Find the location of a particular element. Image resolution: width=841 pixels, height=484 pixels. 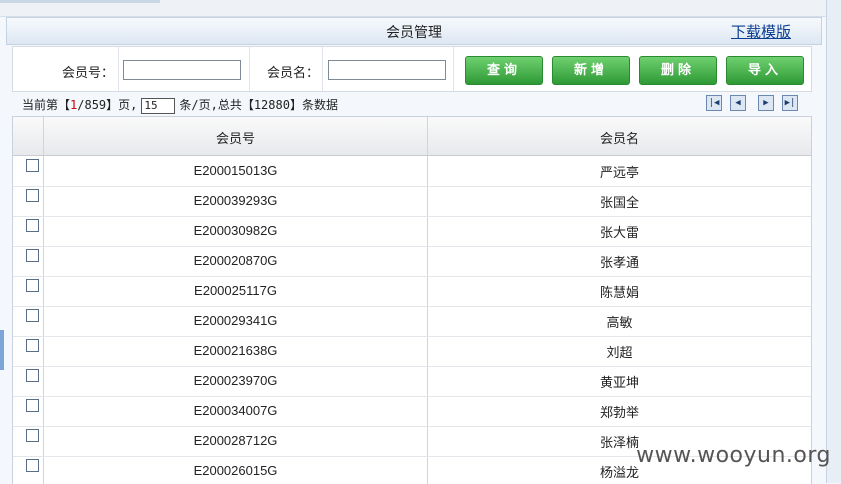

pagination-info: 当前第【1/859】页, 15 条/页,总共【12880】条数据 is located at coordinates (180, 105).